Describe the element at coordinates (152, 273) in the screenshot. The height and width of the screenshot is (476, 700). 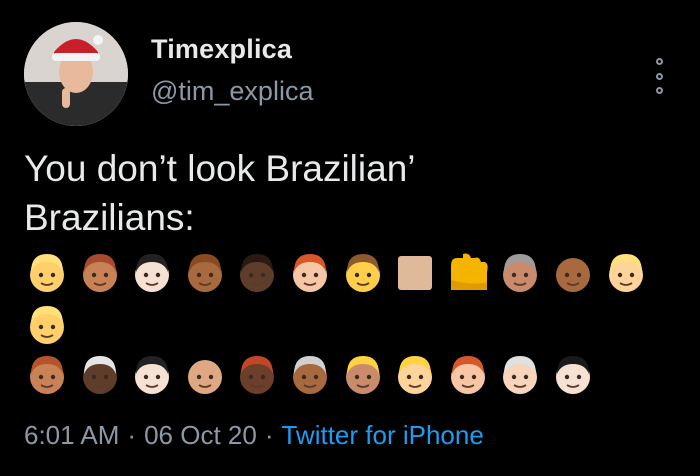
I see `mustache-man-emoji` at that location.